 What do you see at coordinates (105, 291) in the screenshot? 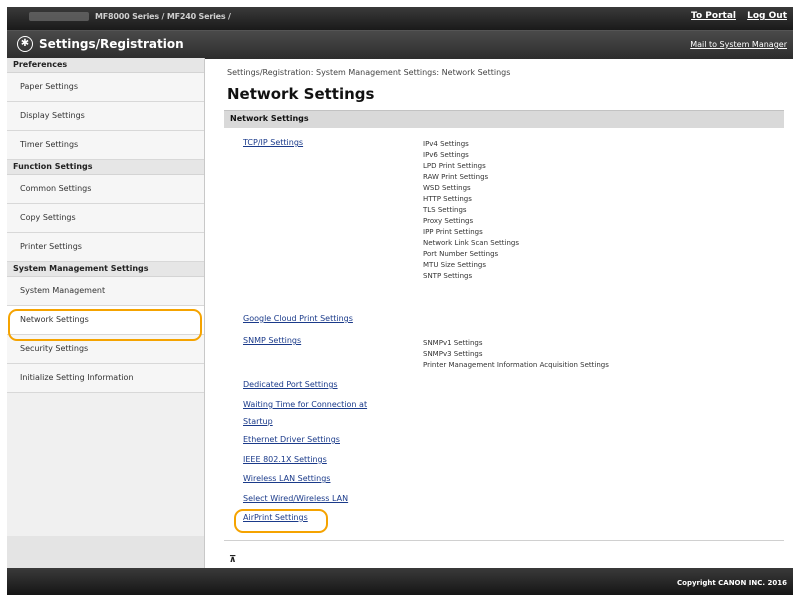
I see `sidebar-item-system-management: System Management` at bounding box center [105, 291].